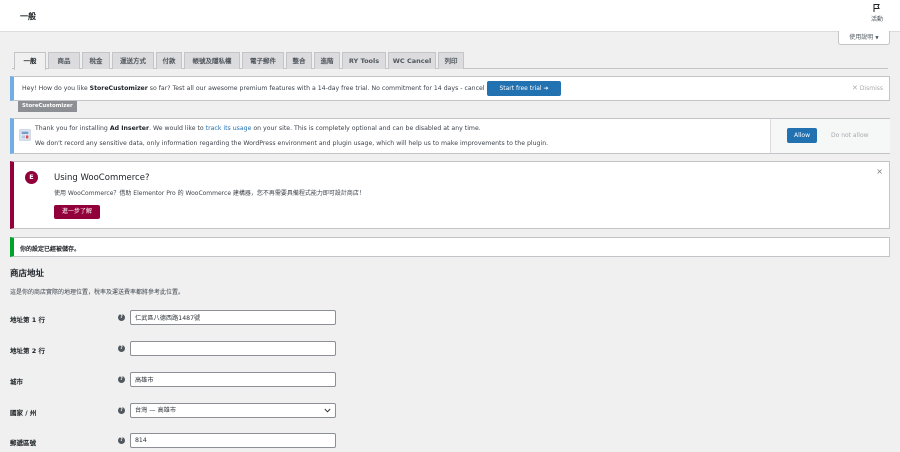 This screenshot has width=900, height=452. Describe the element at coordinates (830, 136) in the screenshot. I see `ad-inserter-actions: Allow Do not allow` at that location.